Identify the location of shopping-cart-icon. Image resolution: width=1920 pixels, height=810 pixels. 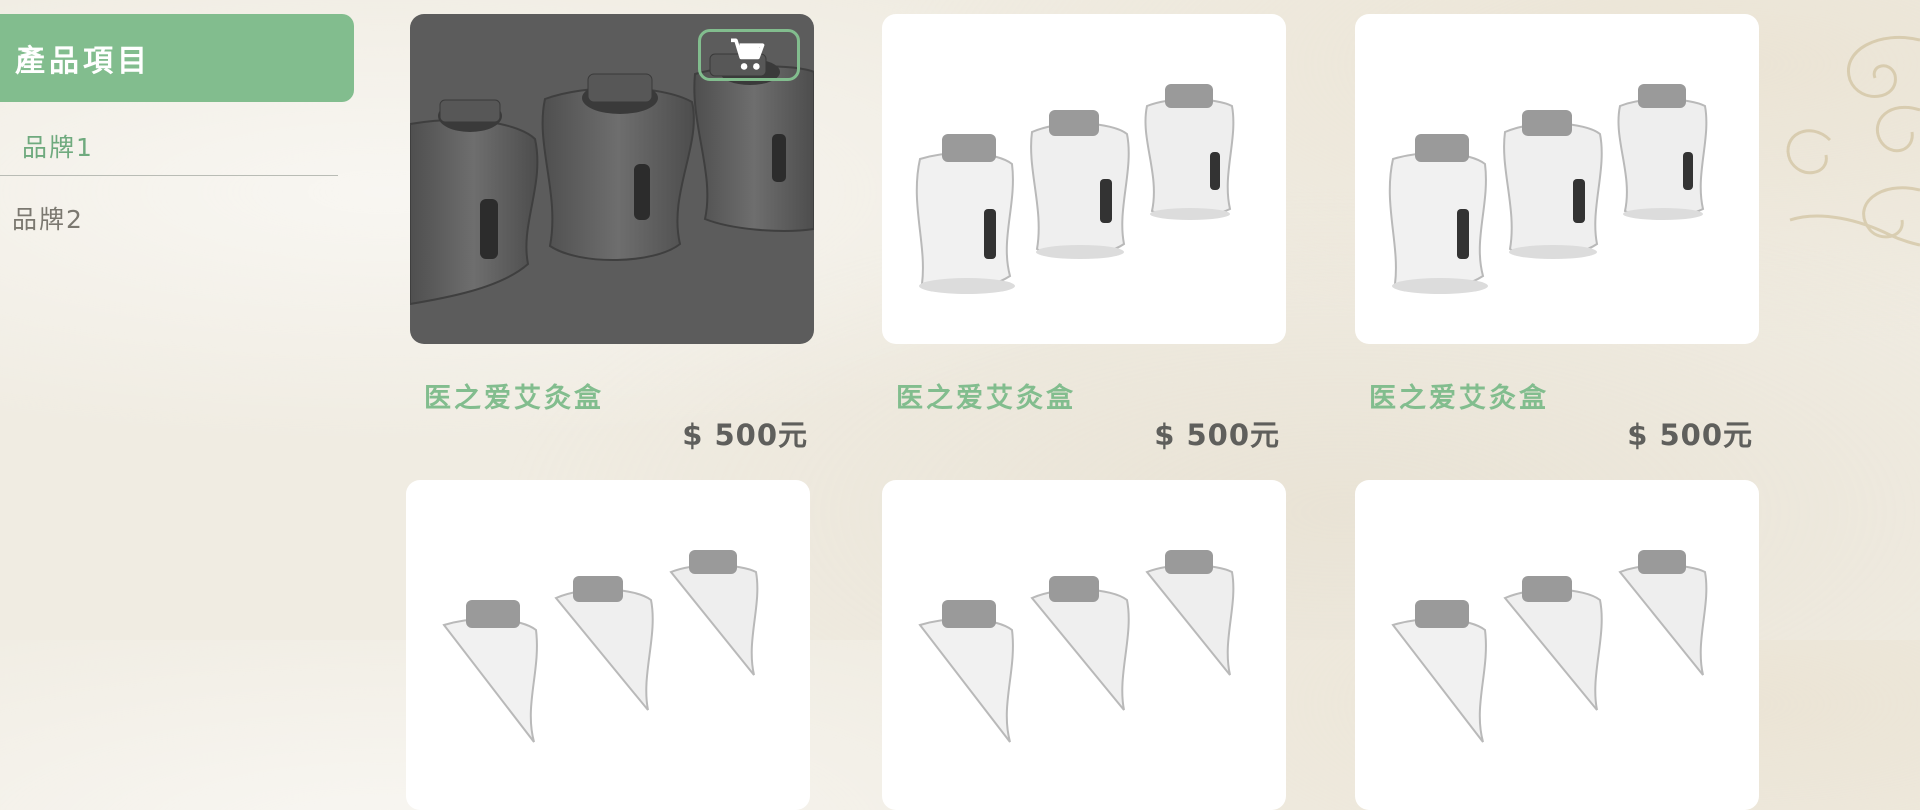
(748, 54).